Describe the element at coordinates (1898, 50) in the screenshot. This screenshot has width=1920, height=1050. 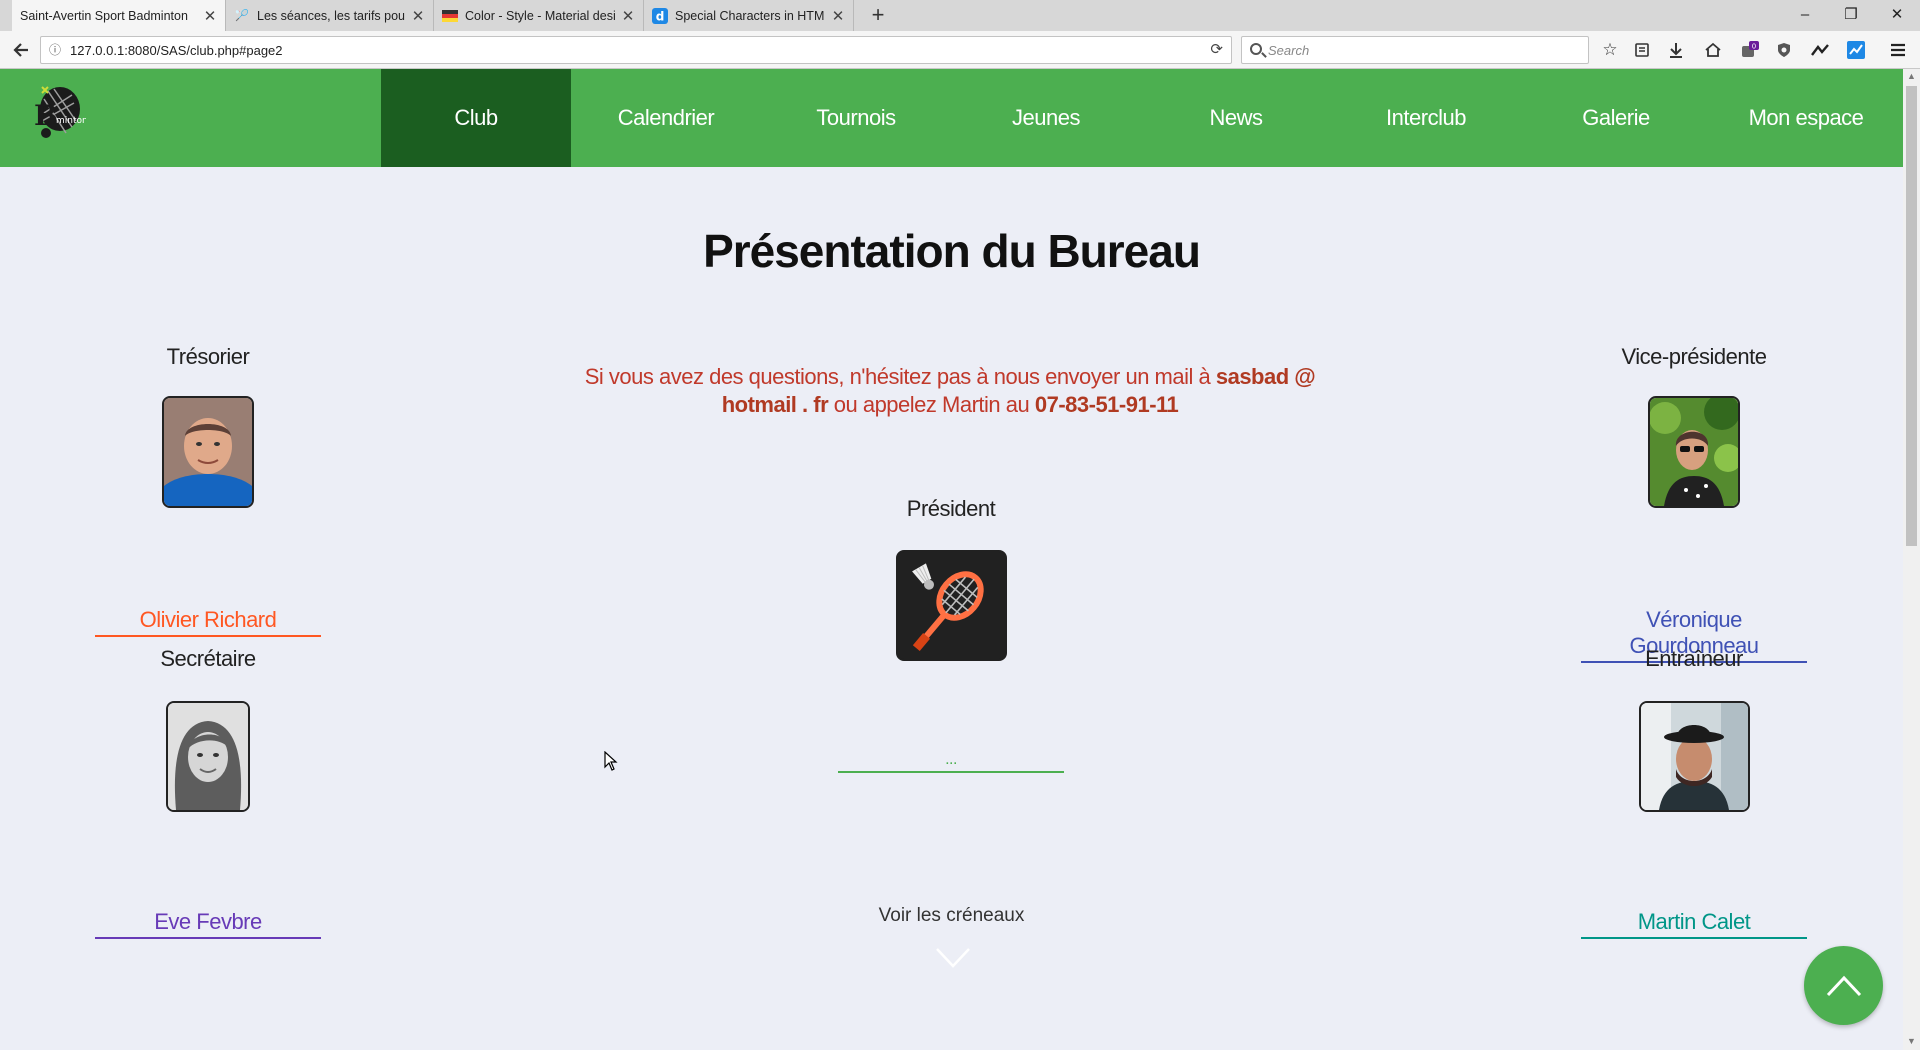
I see `hamburger-menu-icon` at that location.